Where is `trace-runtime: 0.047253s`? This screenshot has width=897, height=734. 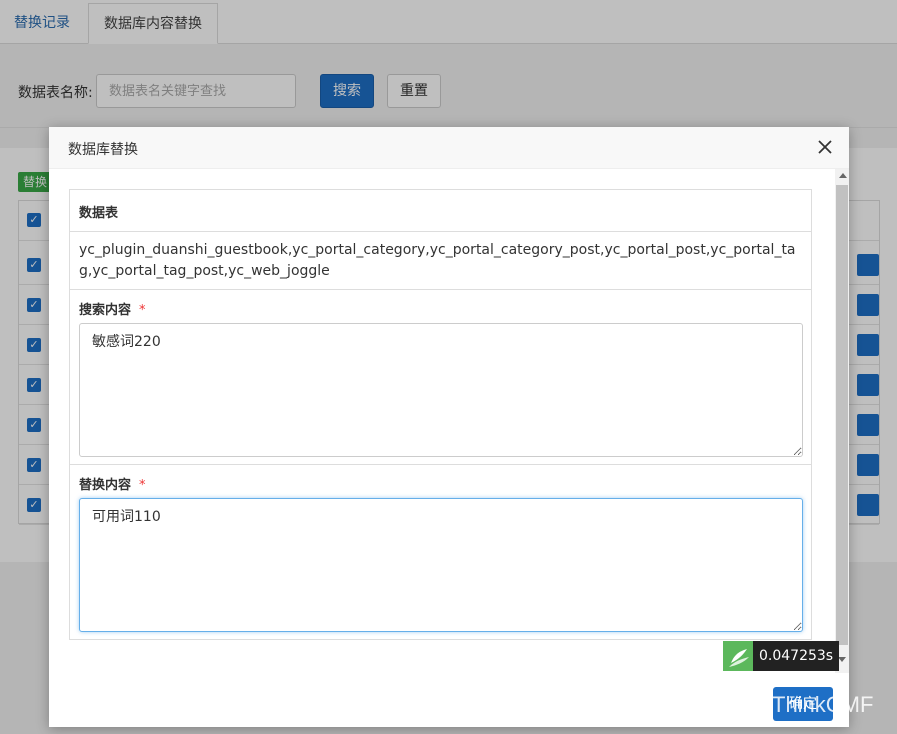
trace-runtime: 0.047253s is located at coordinates (796, 656).